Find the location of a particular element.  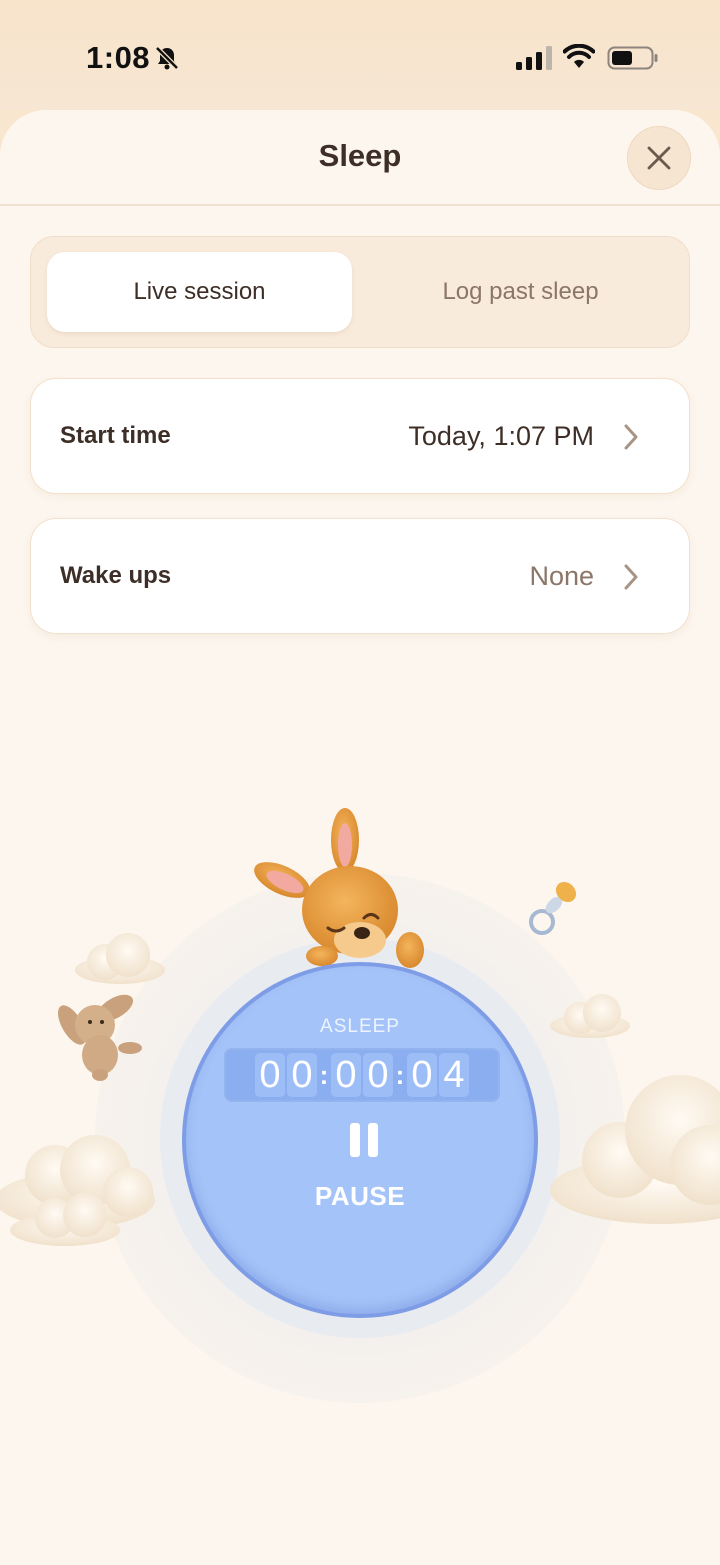

bell-slash-icon is located at coordinates (167, 58).